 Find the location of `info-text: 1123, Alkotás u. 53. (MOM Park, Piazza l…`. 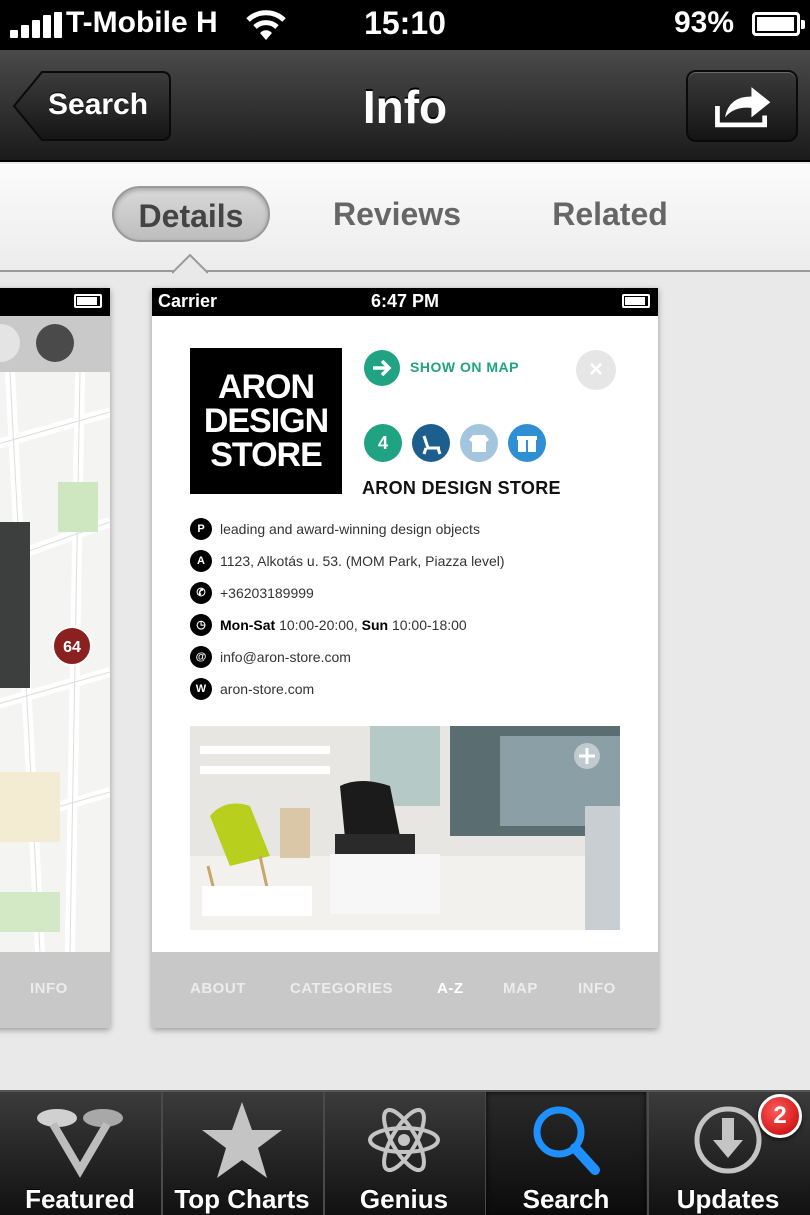

info-text: 1123, Alkotás u. 53. (MOM Park, Piazza l… is located at coordinates (362, 561).